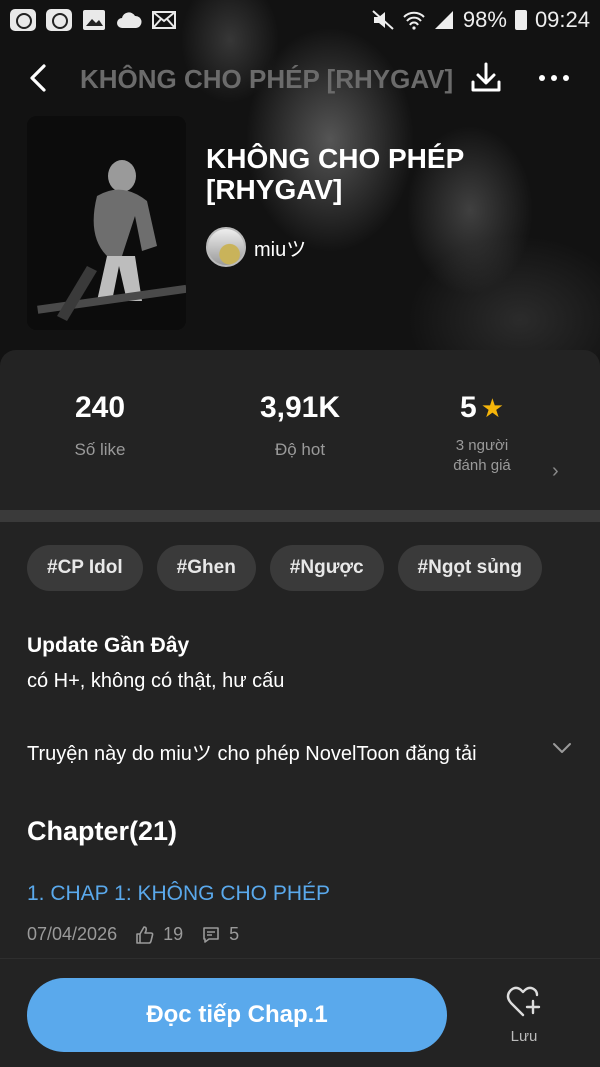  Describe the element at coordinates (300, 20) in the screenshot. I see `status-bar: 98% 09:24` at that location.